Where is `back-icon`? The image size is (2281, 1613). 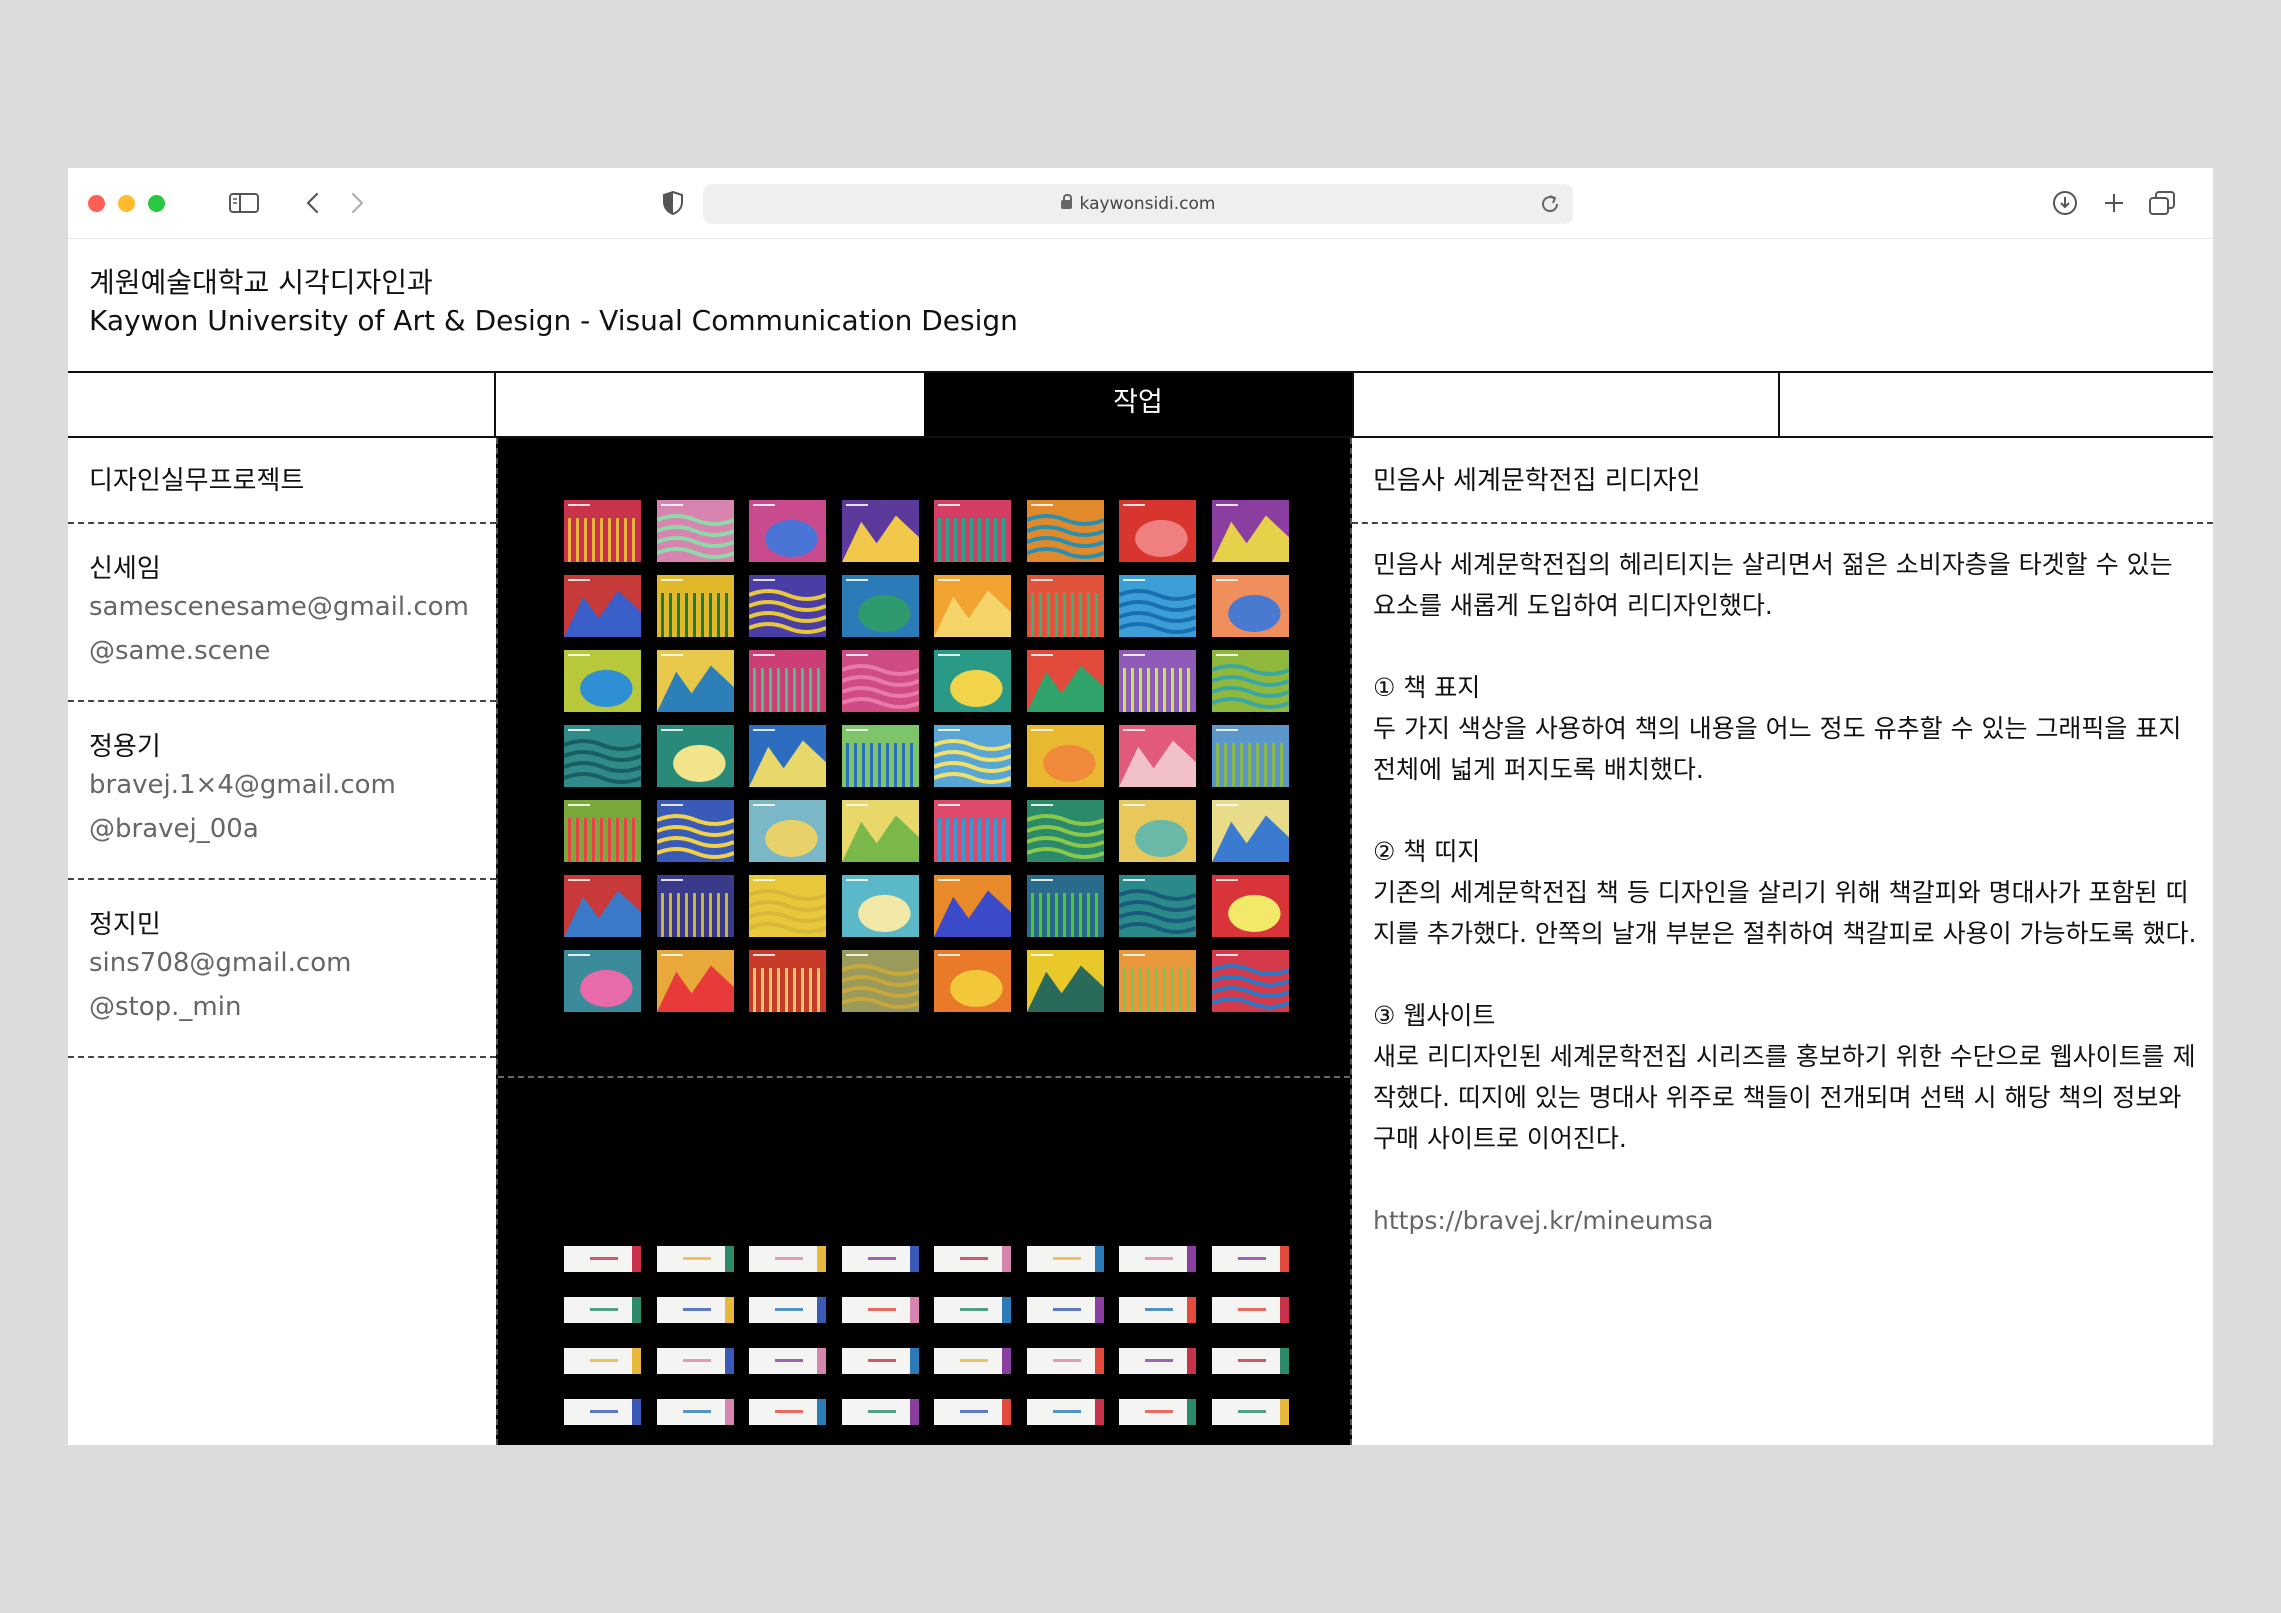
back-icon is located at coordinates (312, 203).